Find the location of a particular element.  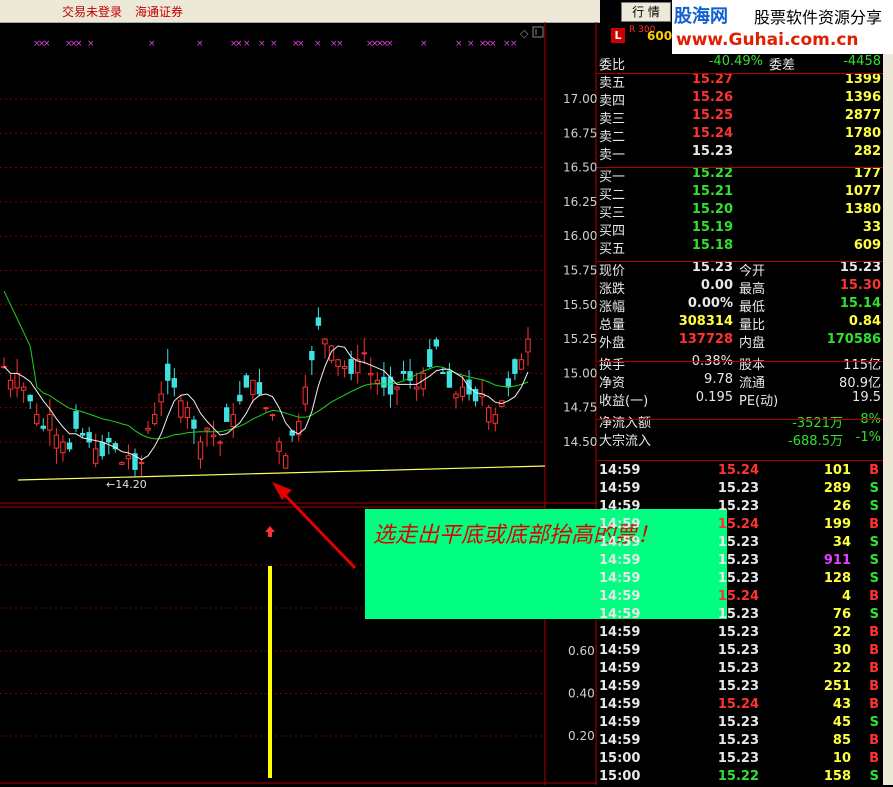

stat-row: 外盘 137728 内盘 170586 is located at coordinates (740, 341).